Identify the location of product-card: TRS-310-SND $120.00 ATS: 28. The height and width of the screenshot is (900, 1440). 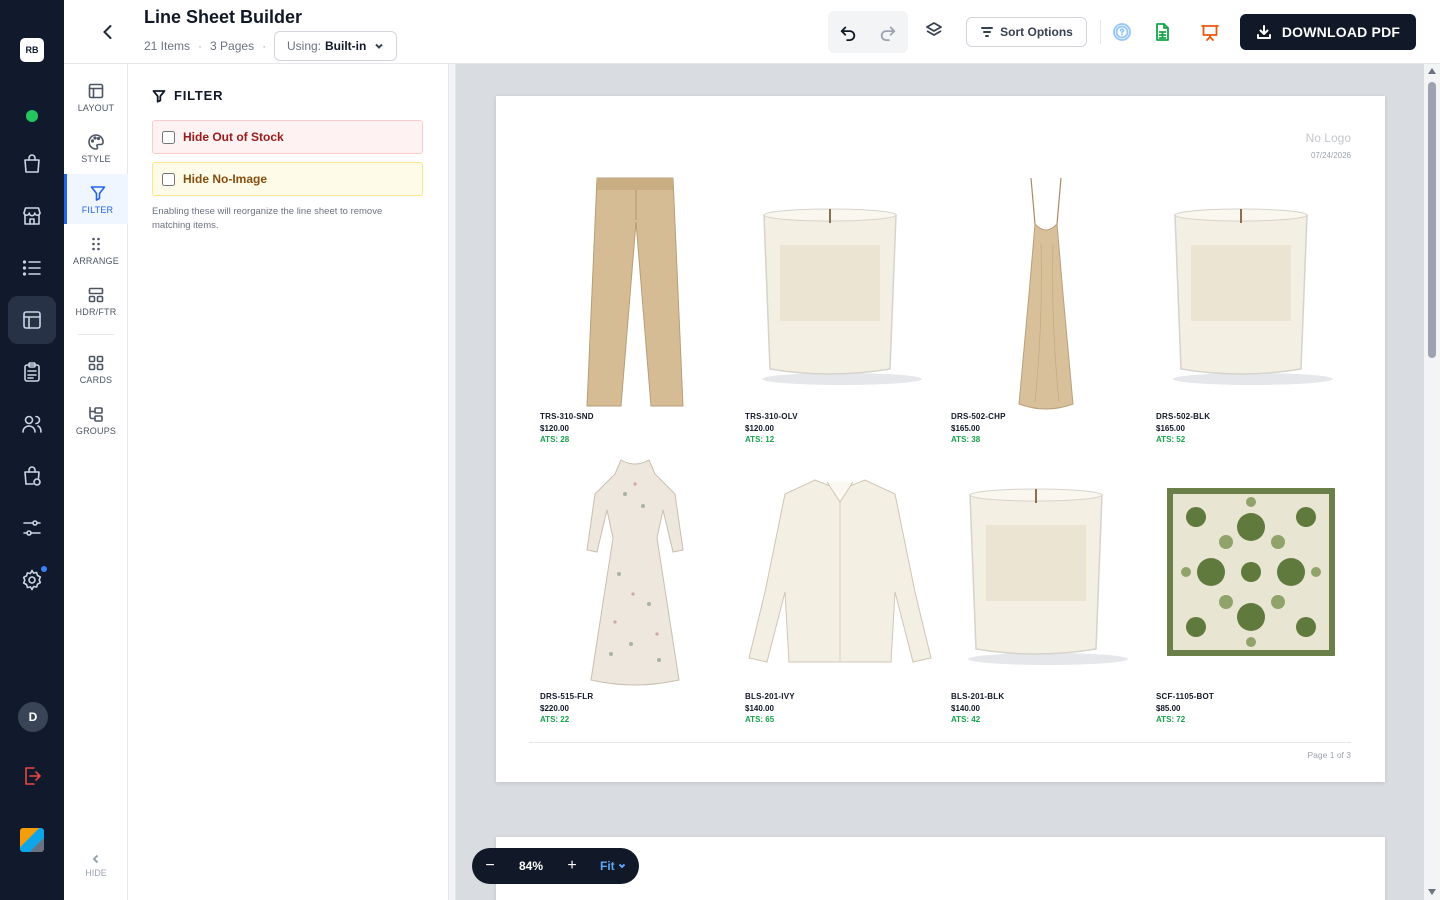
(635, 311).